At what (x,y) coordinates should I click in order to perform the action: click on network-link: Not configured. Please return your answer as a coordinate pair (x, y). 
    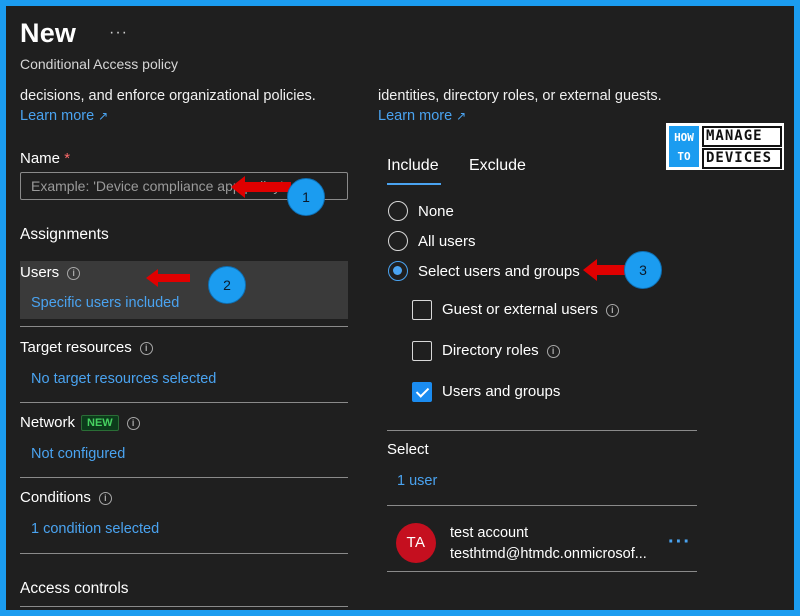
    Looking at the image, I should click on (78, 454).